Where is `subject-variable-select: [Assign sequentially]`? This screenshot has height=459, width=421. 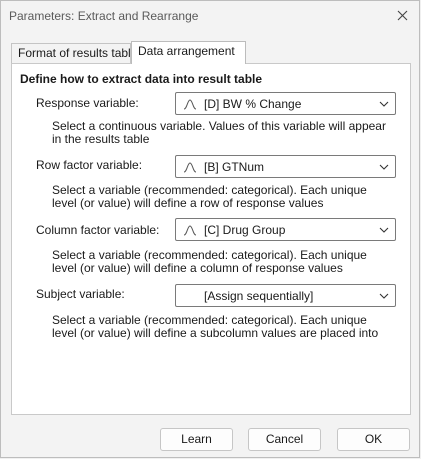 subject-variable-select: [Assign sequentially] is located at coordinates (285, 295).